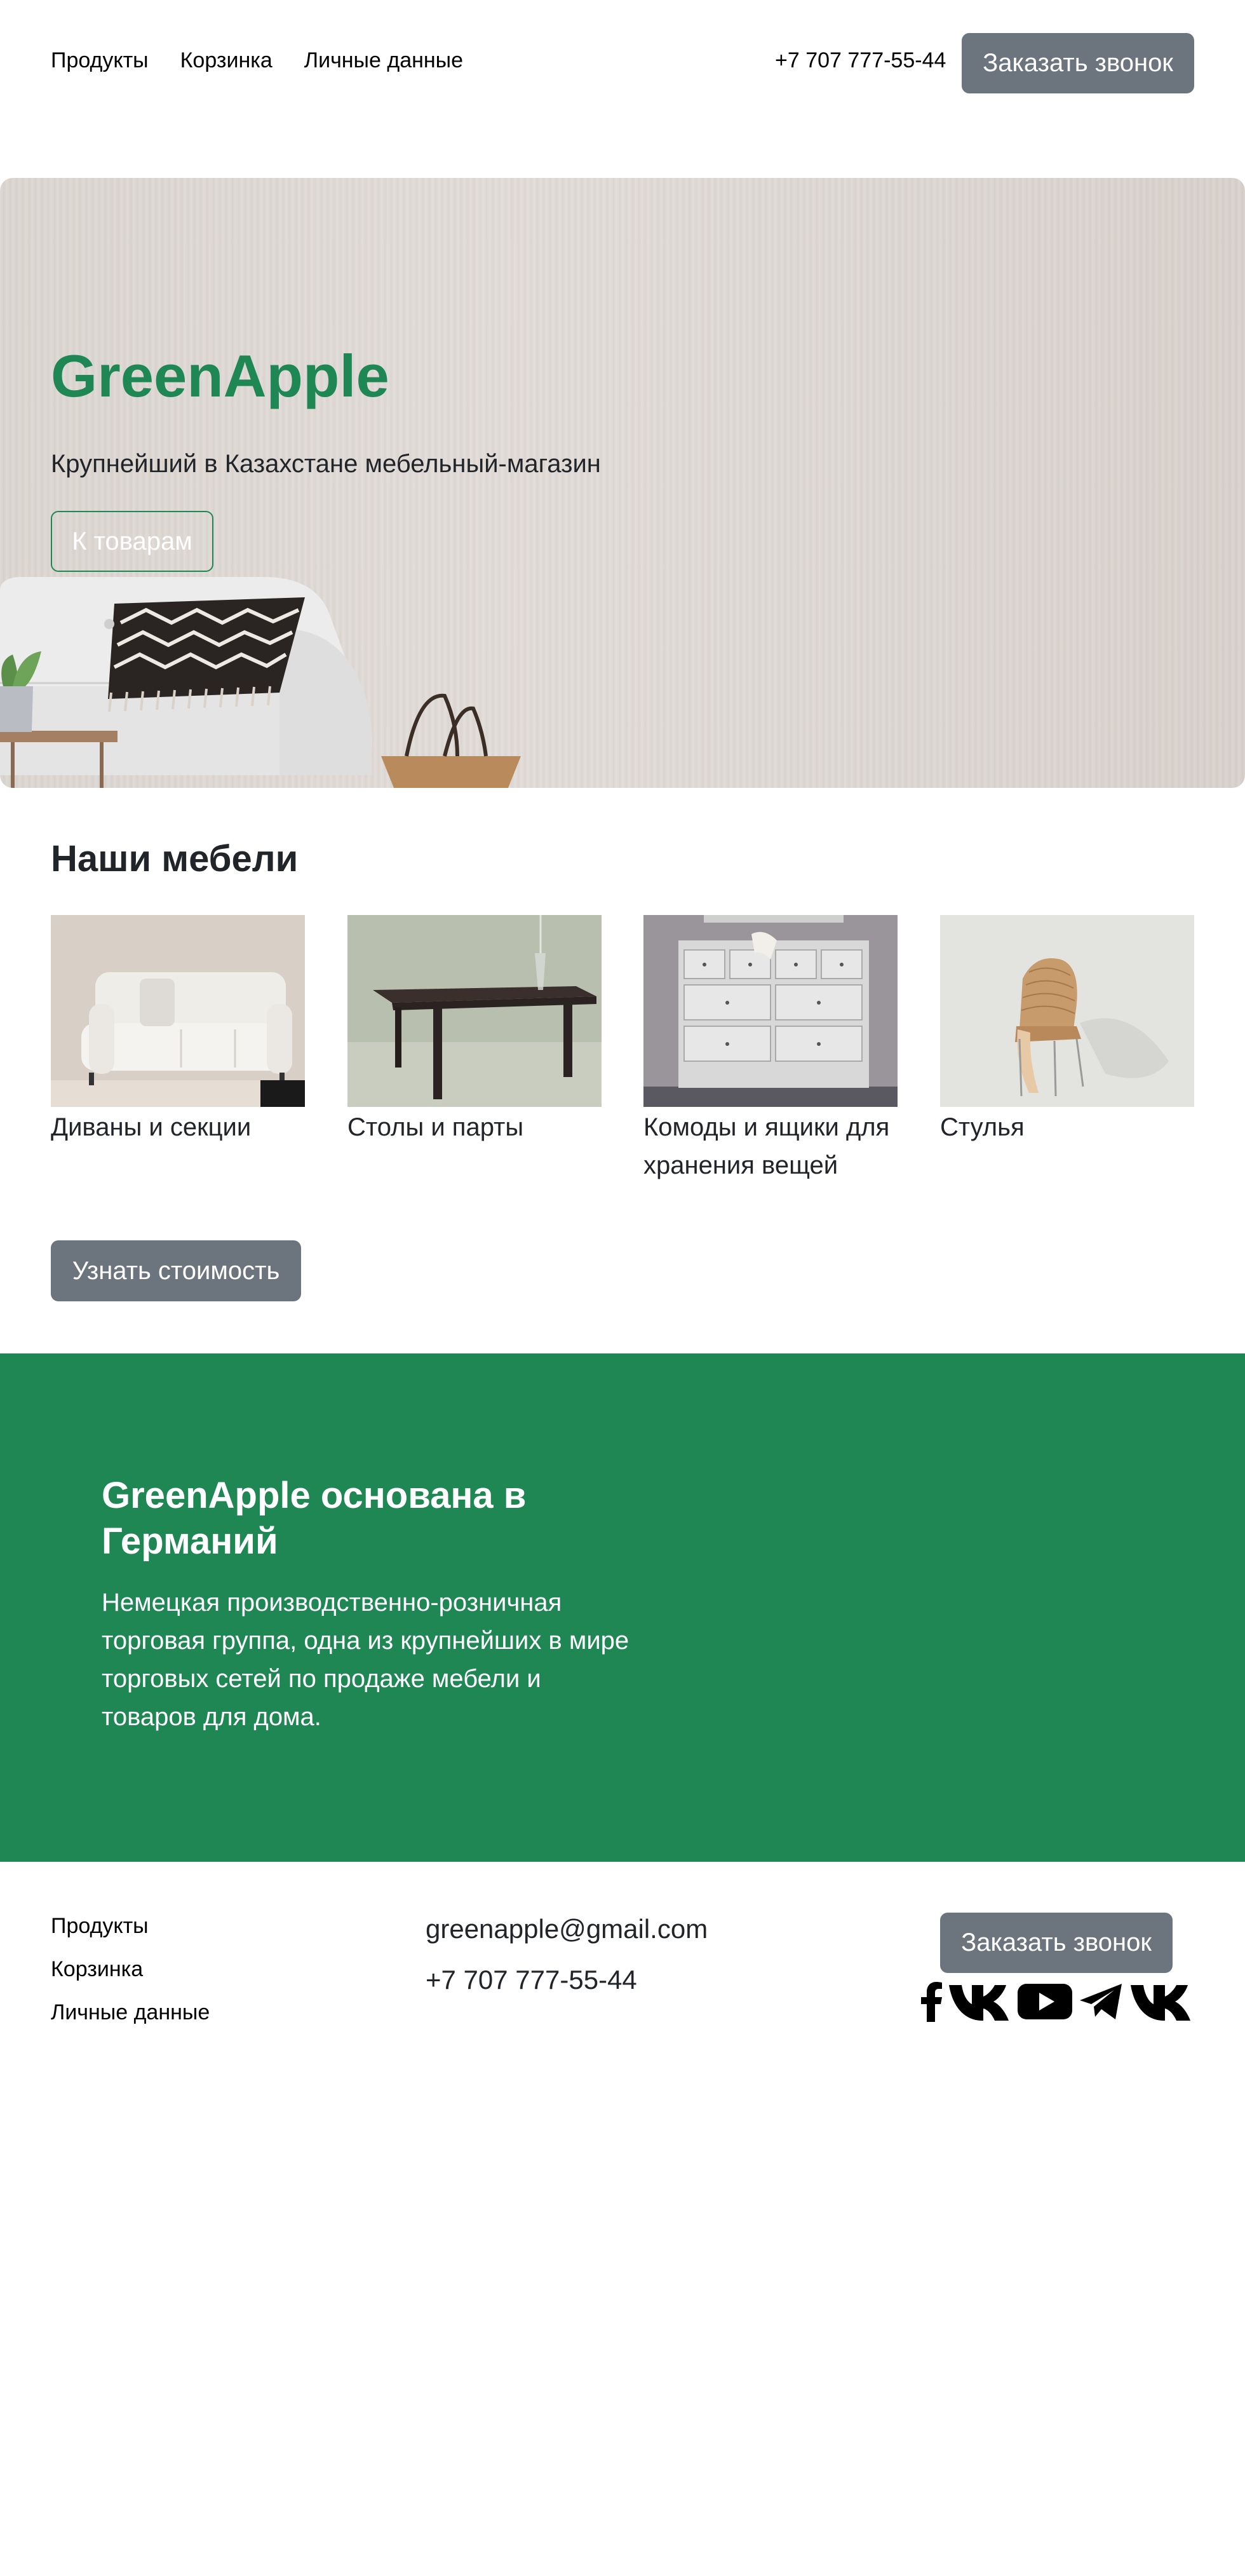 This screenshot has width=1245, height=2576. I want to click on sofa-image, so click(178, 1011).